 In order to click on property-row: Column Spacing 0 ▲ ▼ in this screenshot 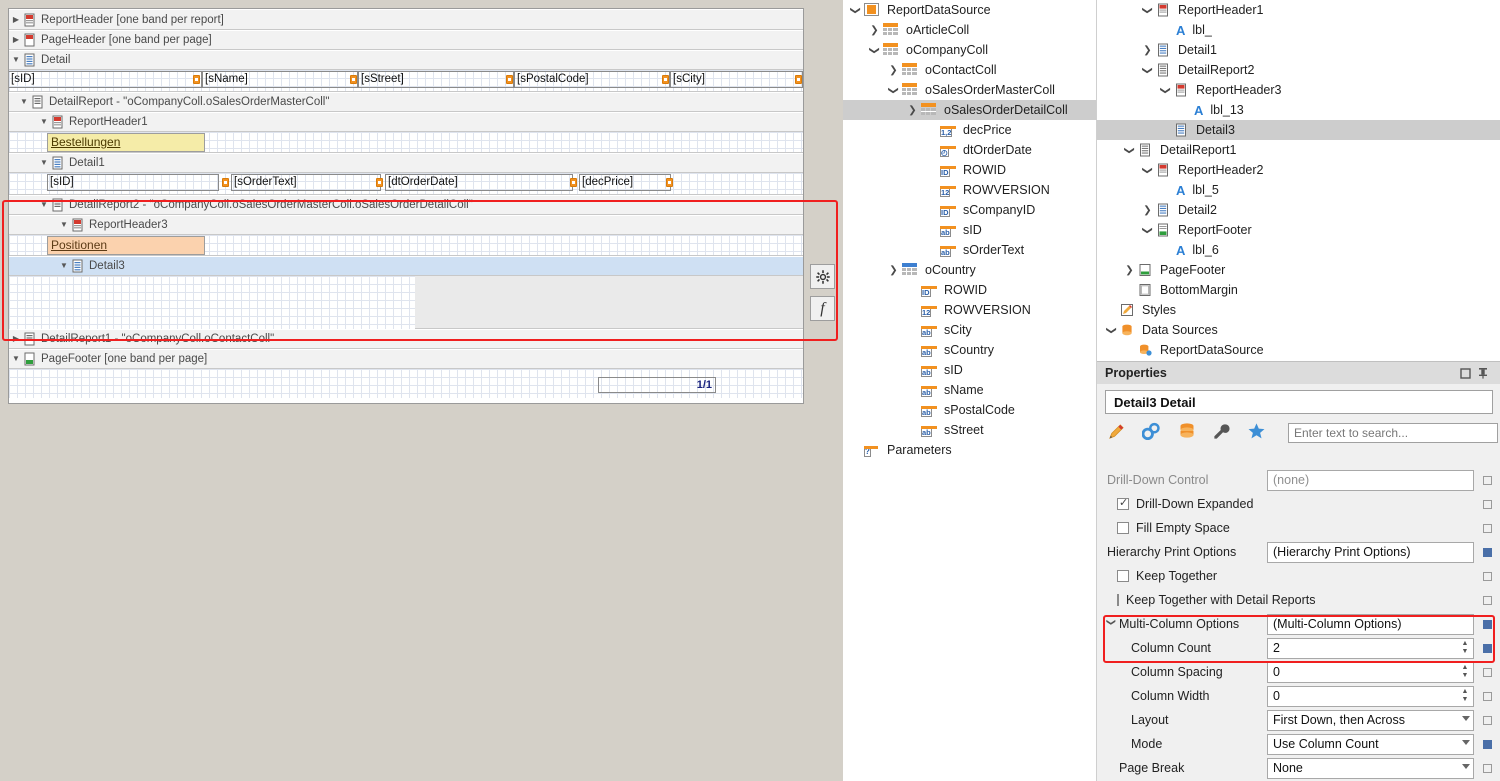, I will do `click(1298, 672)`.